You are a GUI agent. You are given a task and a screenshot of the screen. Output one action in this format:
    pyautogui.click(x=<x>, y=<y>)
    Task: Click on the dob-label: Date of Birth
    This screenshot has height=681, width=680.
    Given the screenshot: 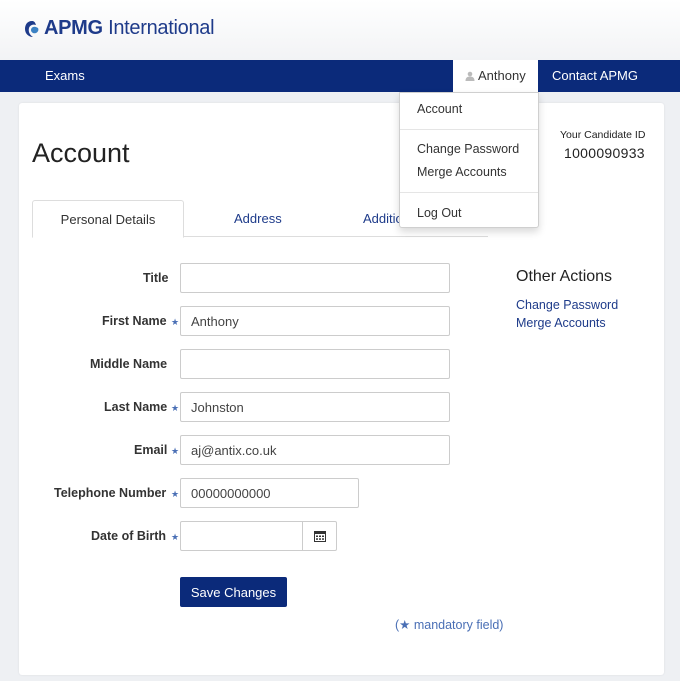 What is the action you would take?
    pyautogui.click(x=128, y=536)
    